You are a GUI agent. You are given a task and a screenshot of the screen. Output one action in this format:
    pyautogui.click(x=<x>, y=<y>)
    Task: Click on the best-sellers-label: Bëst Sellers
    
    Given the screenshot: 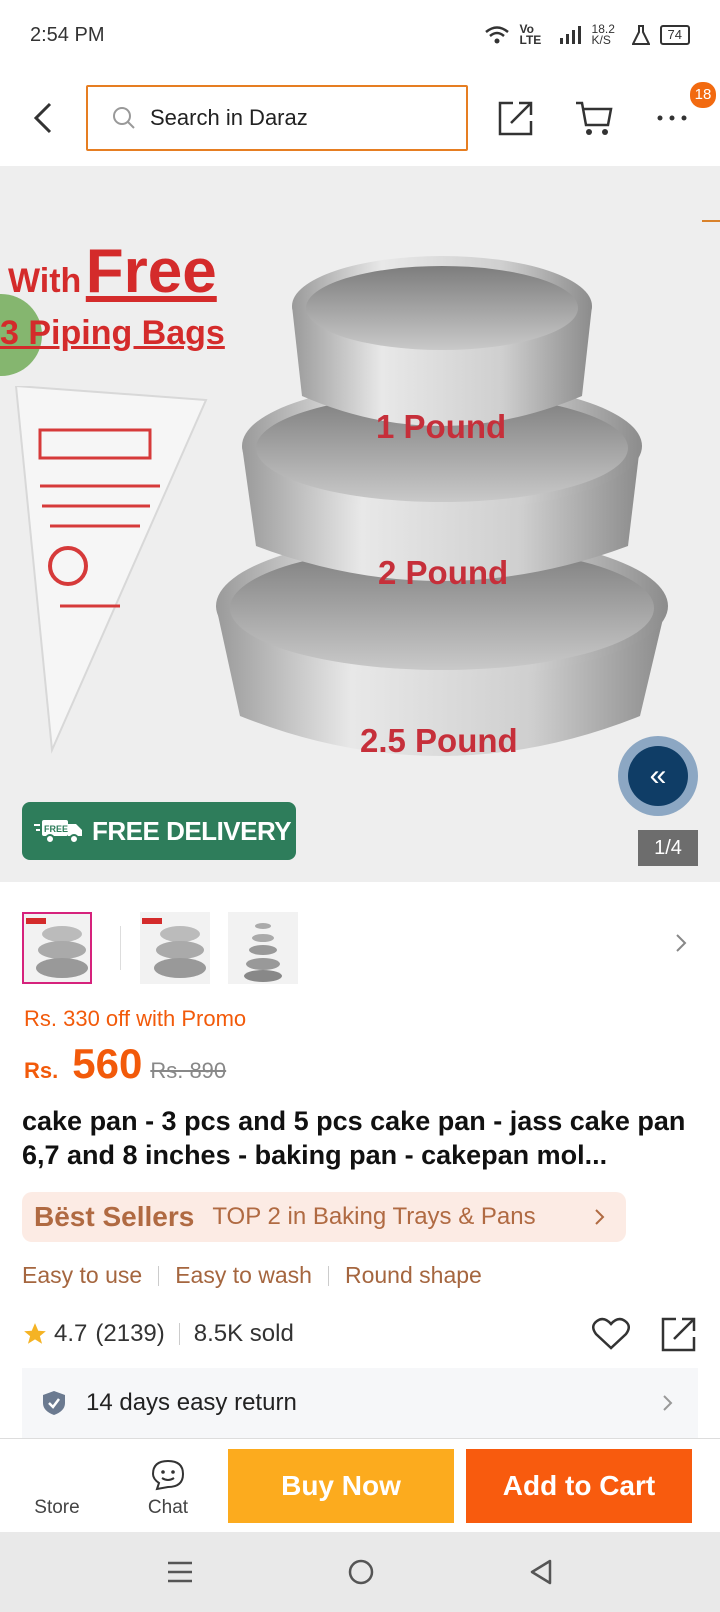 What is the action you would take?
    pyautogui.click(x=114, y=1216)
    